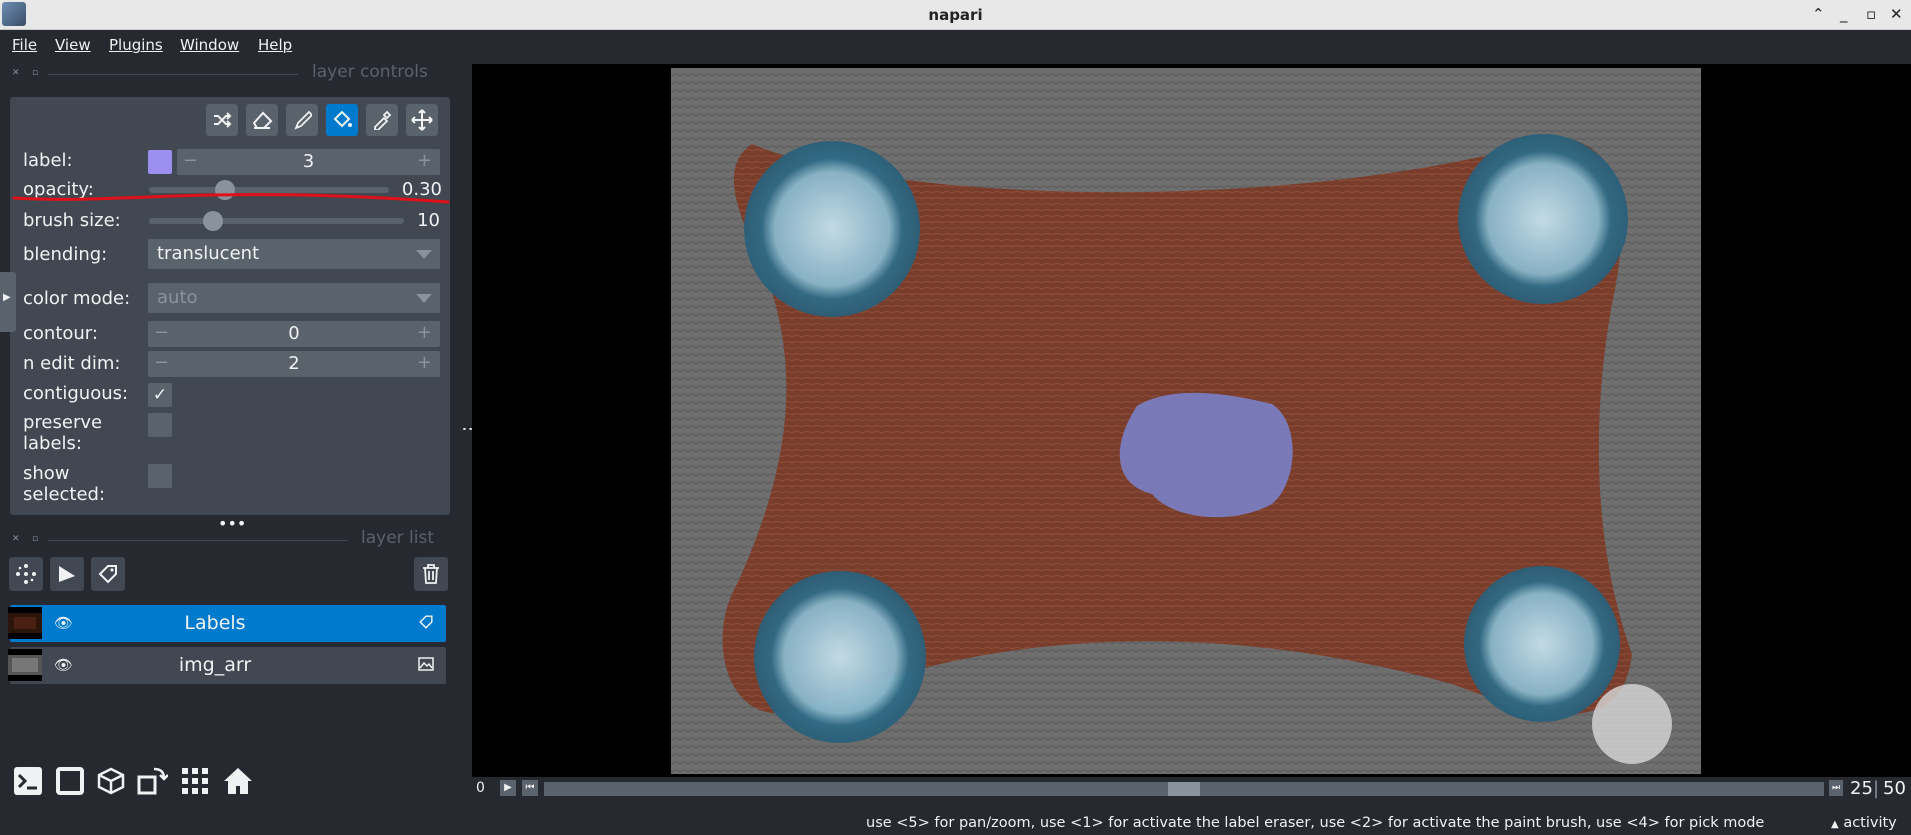  Describe the element at coordinates (160, 395) in the screenshot. I see `contiguous-checkbox: ✓` at that location.